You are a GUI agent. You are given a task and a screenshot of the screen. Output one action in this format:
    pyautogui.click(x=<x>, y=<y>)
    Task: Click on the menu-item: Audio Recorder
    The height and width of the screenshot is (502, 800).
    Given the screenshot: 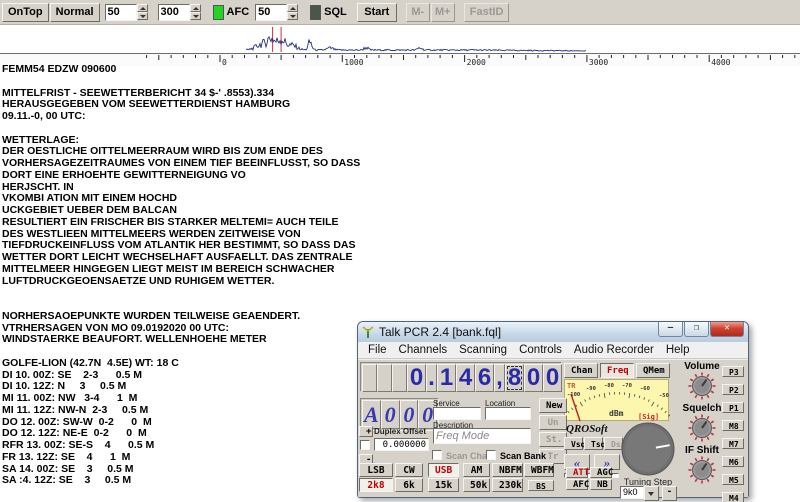 What is the action you would take?
    pyautogui.click(x=614, y=350)
    